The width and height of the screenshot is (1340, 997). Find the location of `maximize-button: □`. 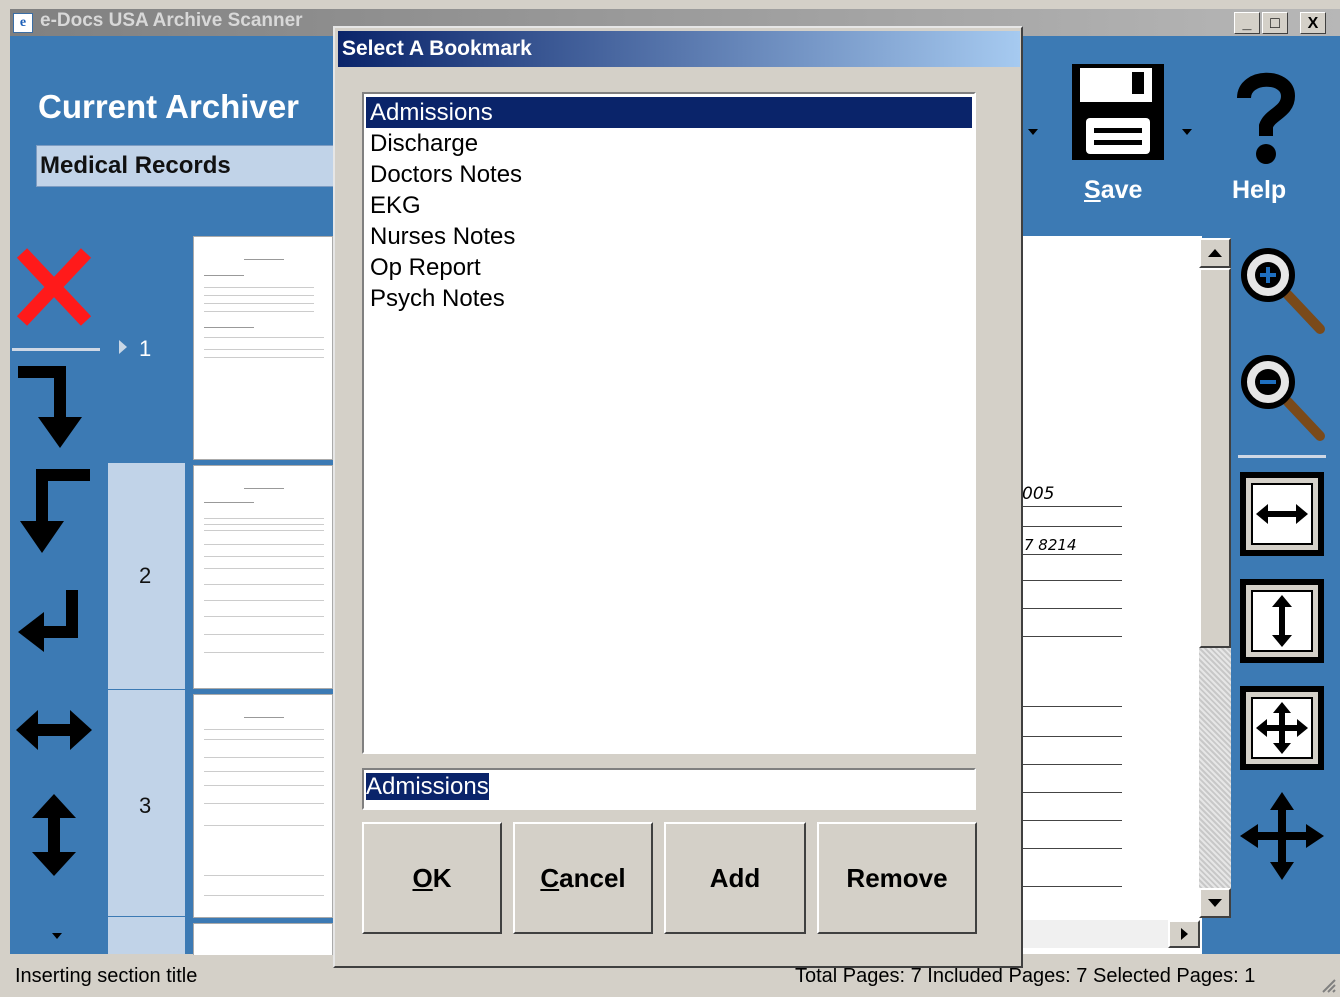

maximize-button: □ is located at coordinates (1275, 23).